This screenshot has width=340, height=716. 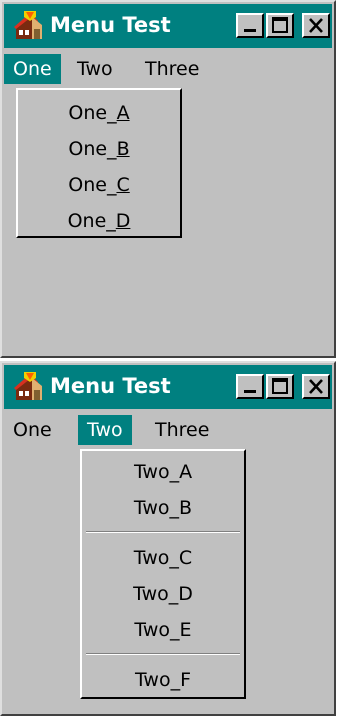 What do you see at coordinates (163, 472) in the screenshot?
I see `menu-item-two-a: Two_A` at bounding box center [163, 472].